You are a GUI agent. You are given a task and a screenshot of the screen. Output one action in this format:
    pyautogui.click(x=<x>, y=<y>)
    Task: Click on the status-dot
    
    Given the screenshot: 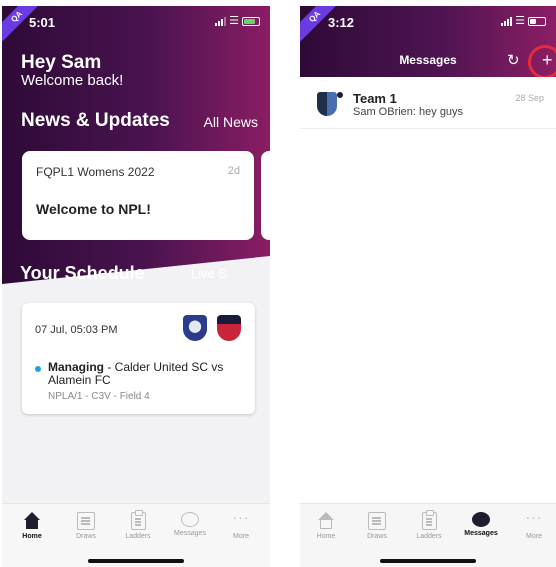 What is the action you would take?
    pyautogui.click(x=38, y=369)
    